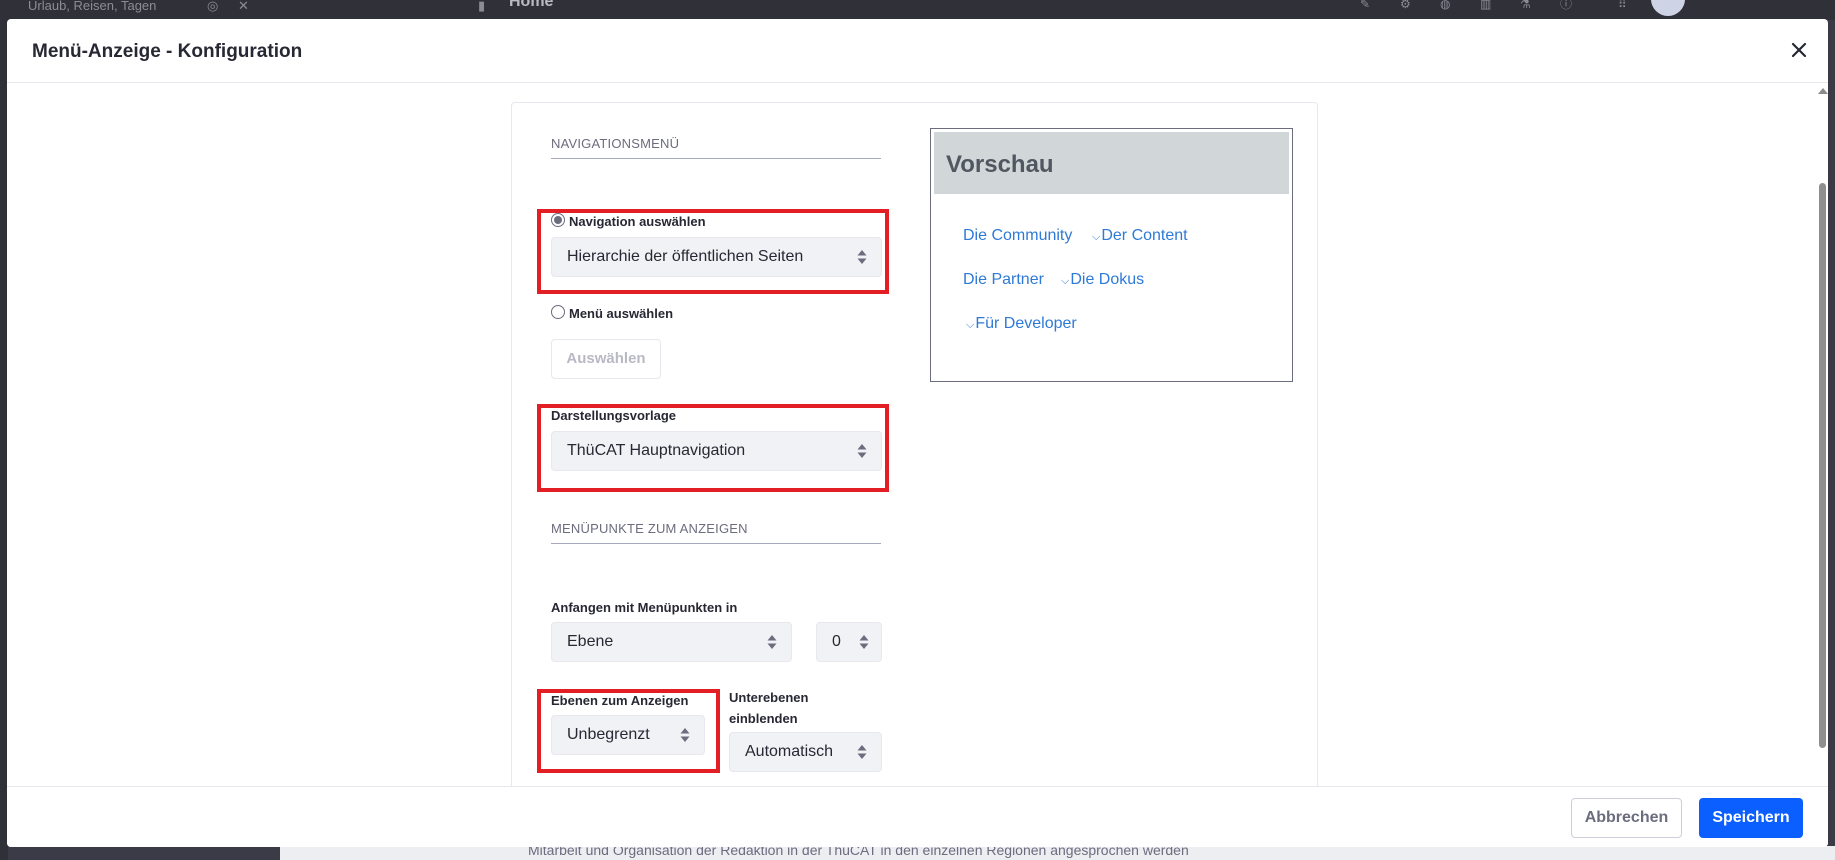  Describe the element at coordinates (1405, 5) in the screenshot. I see `background-gear-icon: ⚙` at that location.